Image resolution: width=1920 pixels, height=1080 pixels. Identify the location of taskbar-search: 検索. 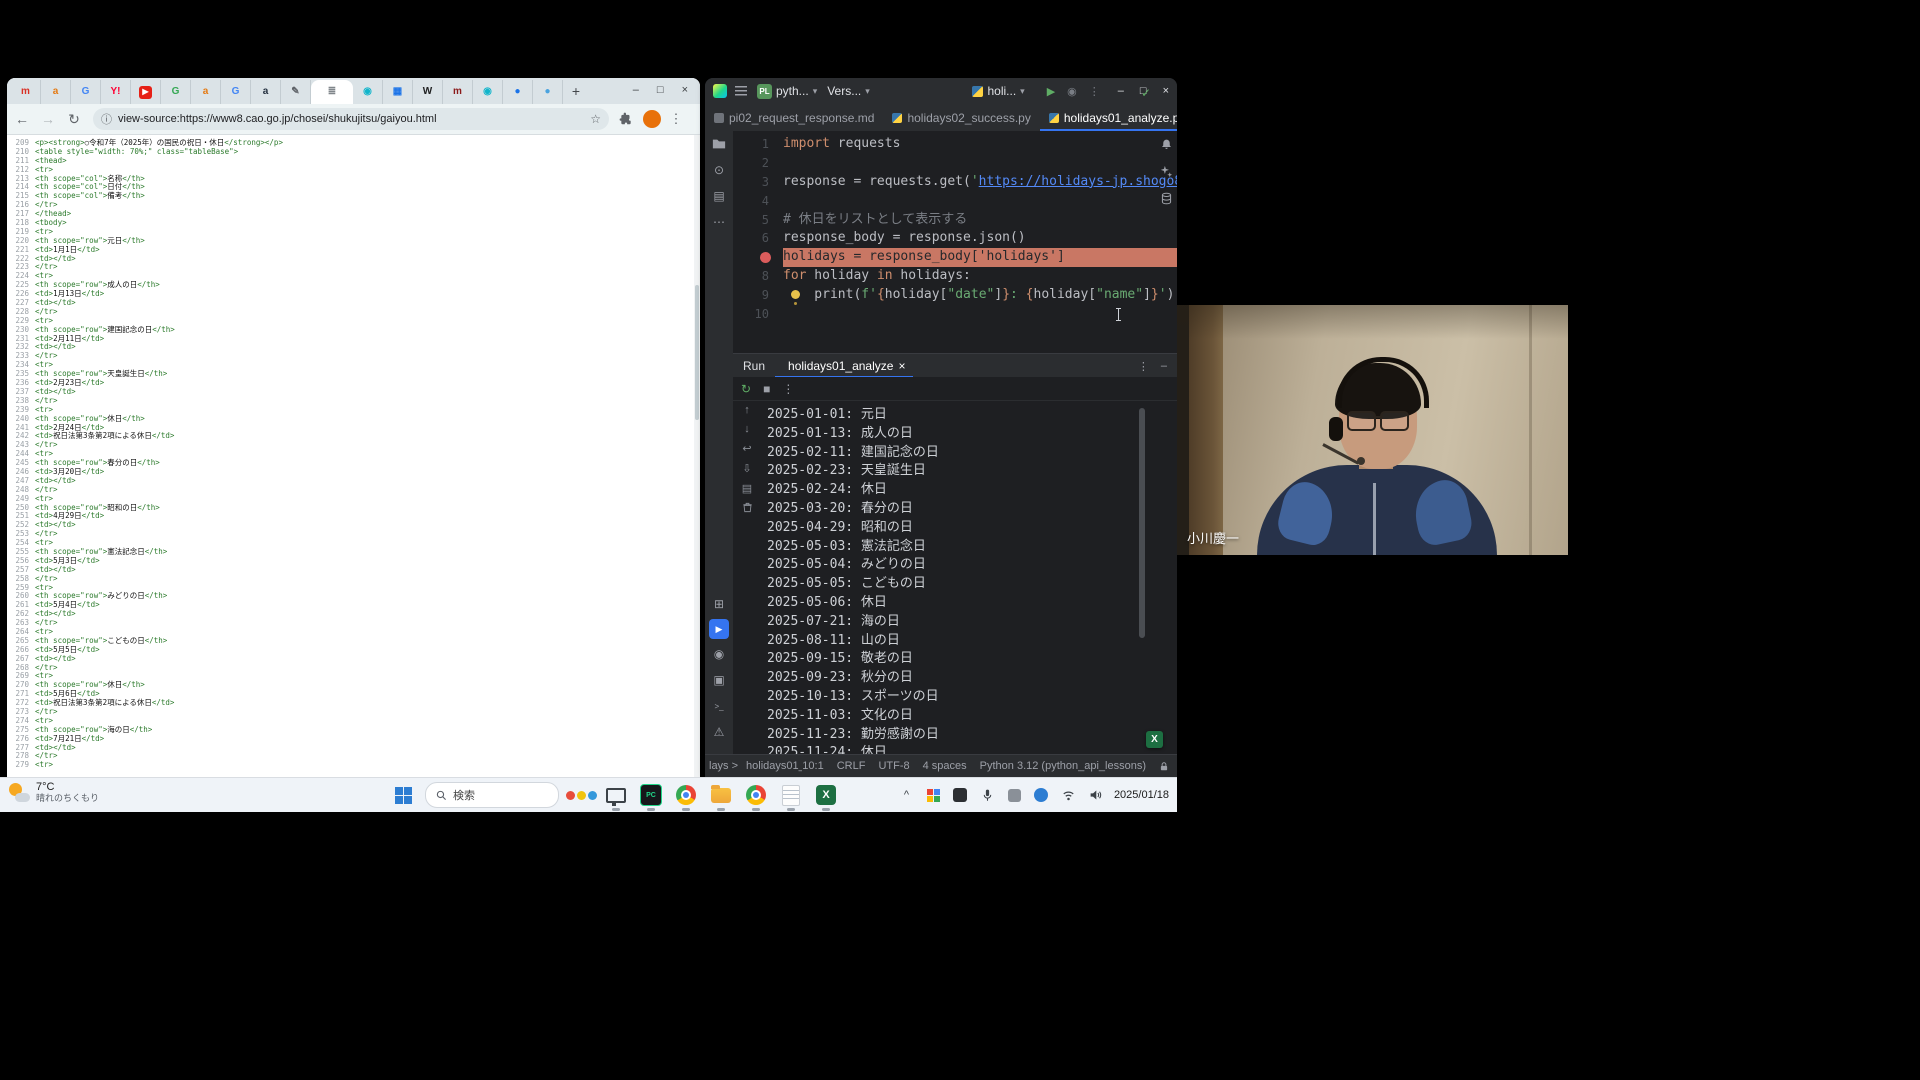
(492, 795).